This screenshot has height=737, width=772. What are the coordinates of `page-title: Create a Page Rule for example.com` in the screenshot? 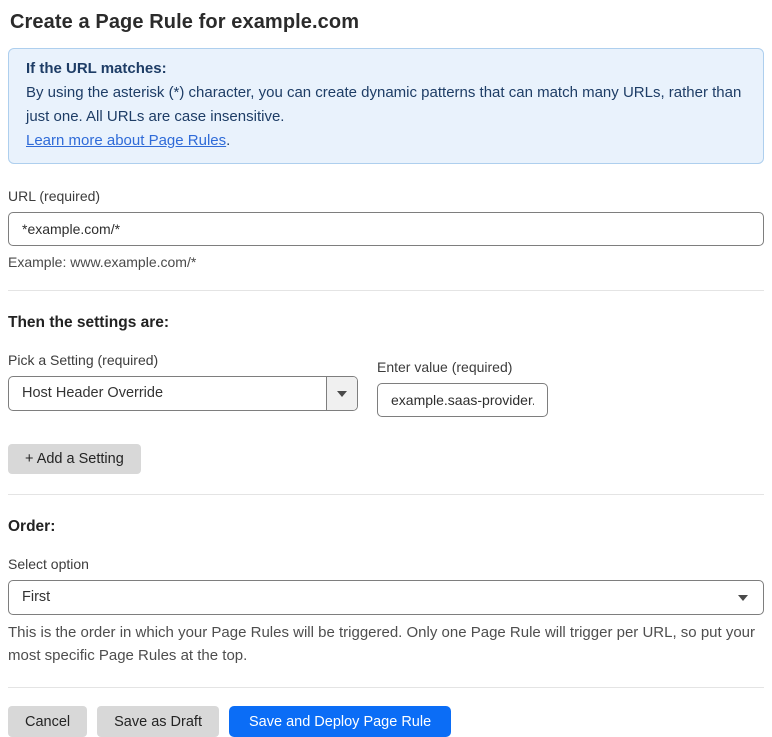 It's located at (185, 22).